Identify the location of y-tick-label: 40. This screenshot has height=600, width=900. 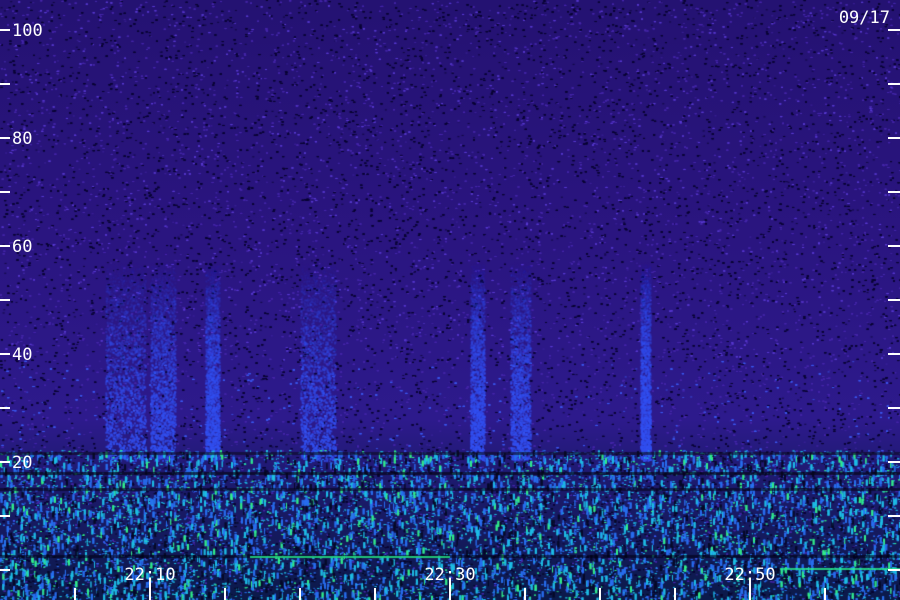
(22, 355).